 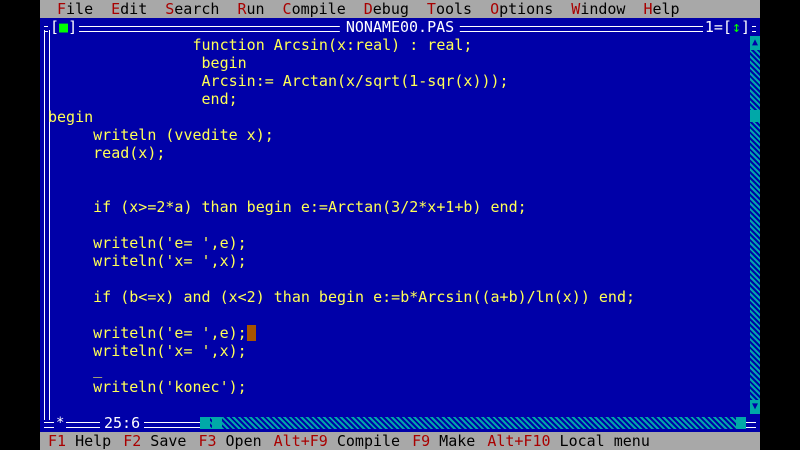 I want to click on code-line: end;, so click(x=394, y=99).